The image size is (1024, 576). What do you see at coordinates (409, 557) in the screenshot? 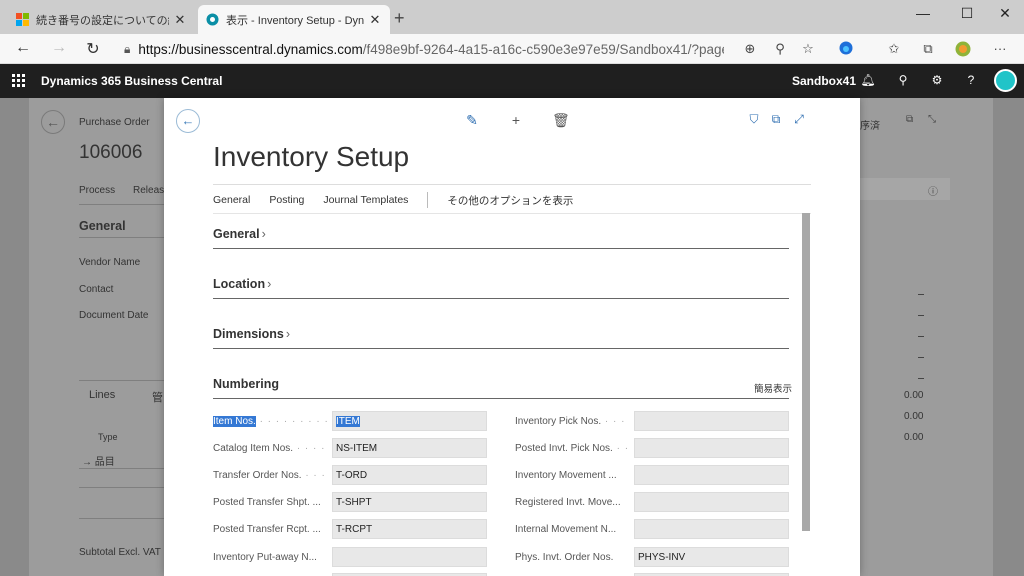
I see `inventory-put-away-input` at bounding box center [409, 557].